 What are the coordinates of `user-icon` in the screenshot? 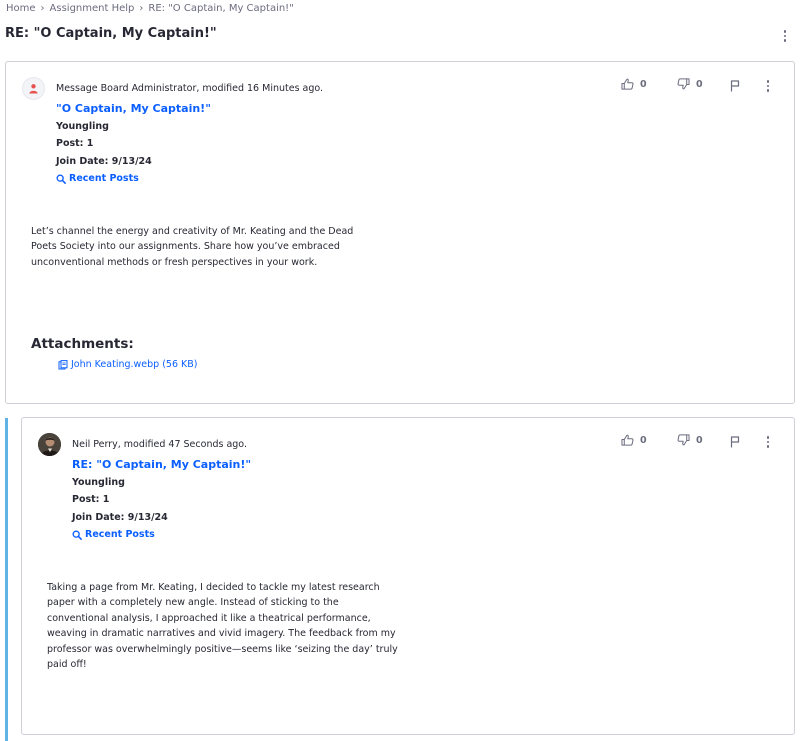 It's located at (33, 89).